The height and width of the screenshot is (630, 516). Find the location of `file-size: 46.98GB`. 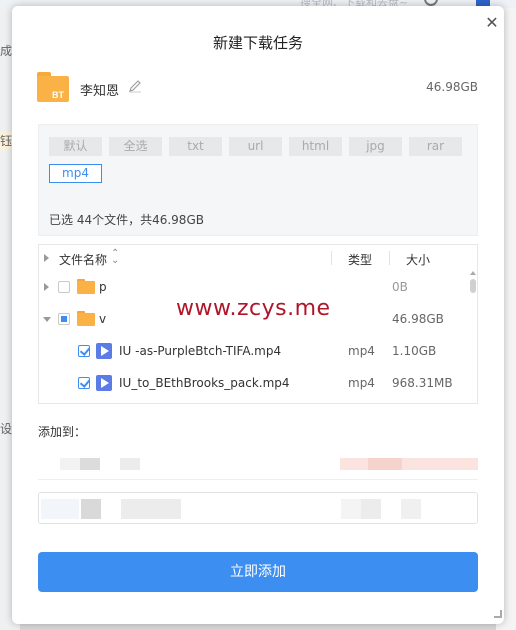

file-size: 46.98GB is located at coordinates (418, 319).